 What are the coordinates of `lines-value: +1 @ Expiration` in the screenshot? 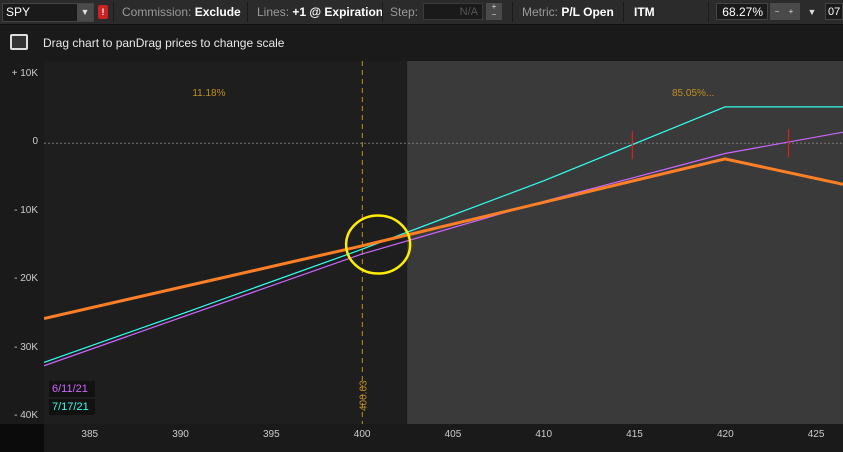 It's located at (338, 12).